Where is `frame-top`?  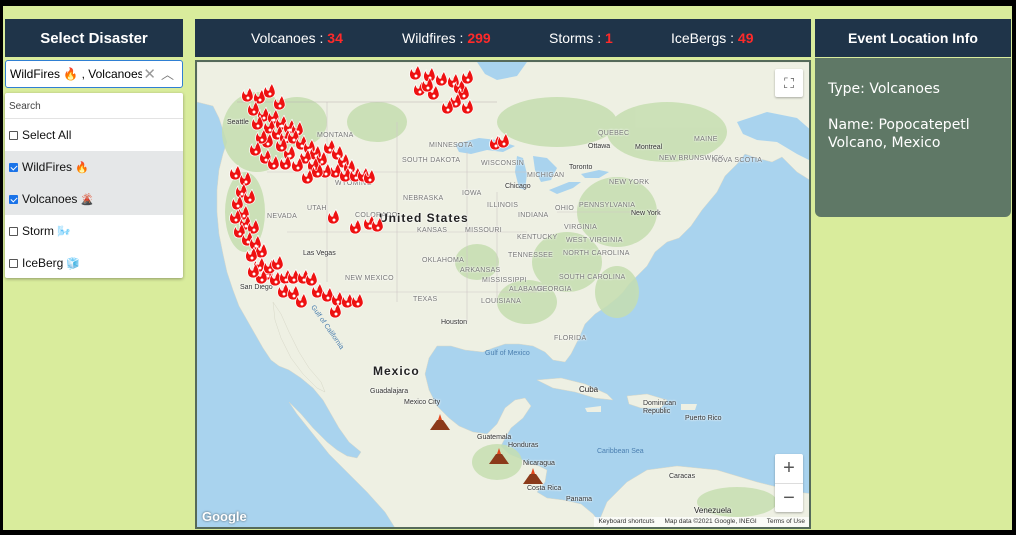
frame-top is located at coordinates (508, 3).